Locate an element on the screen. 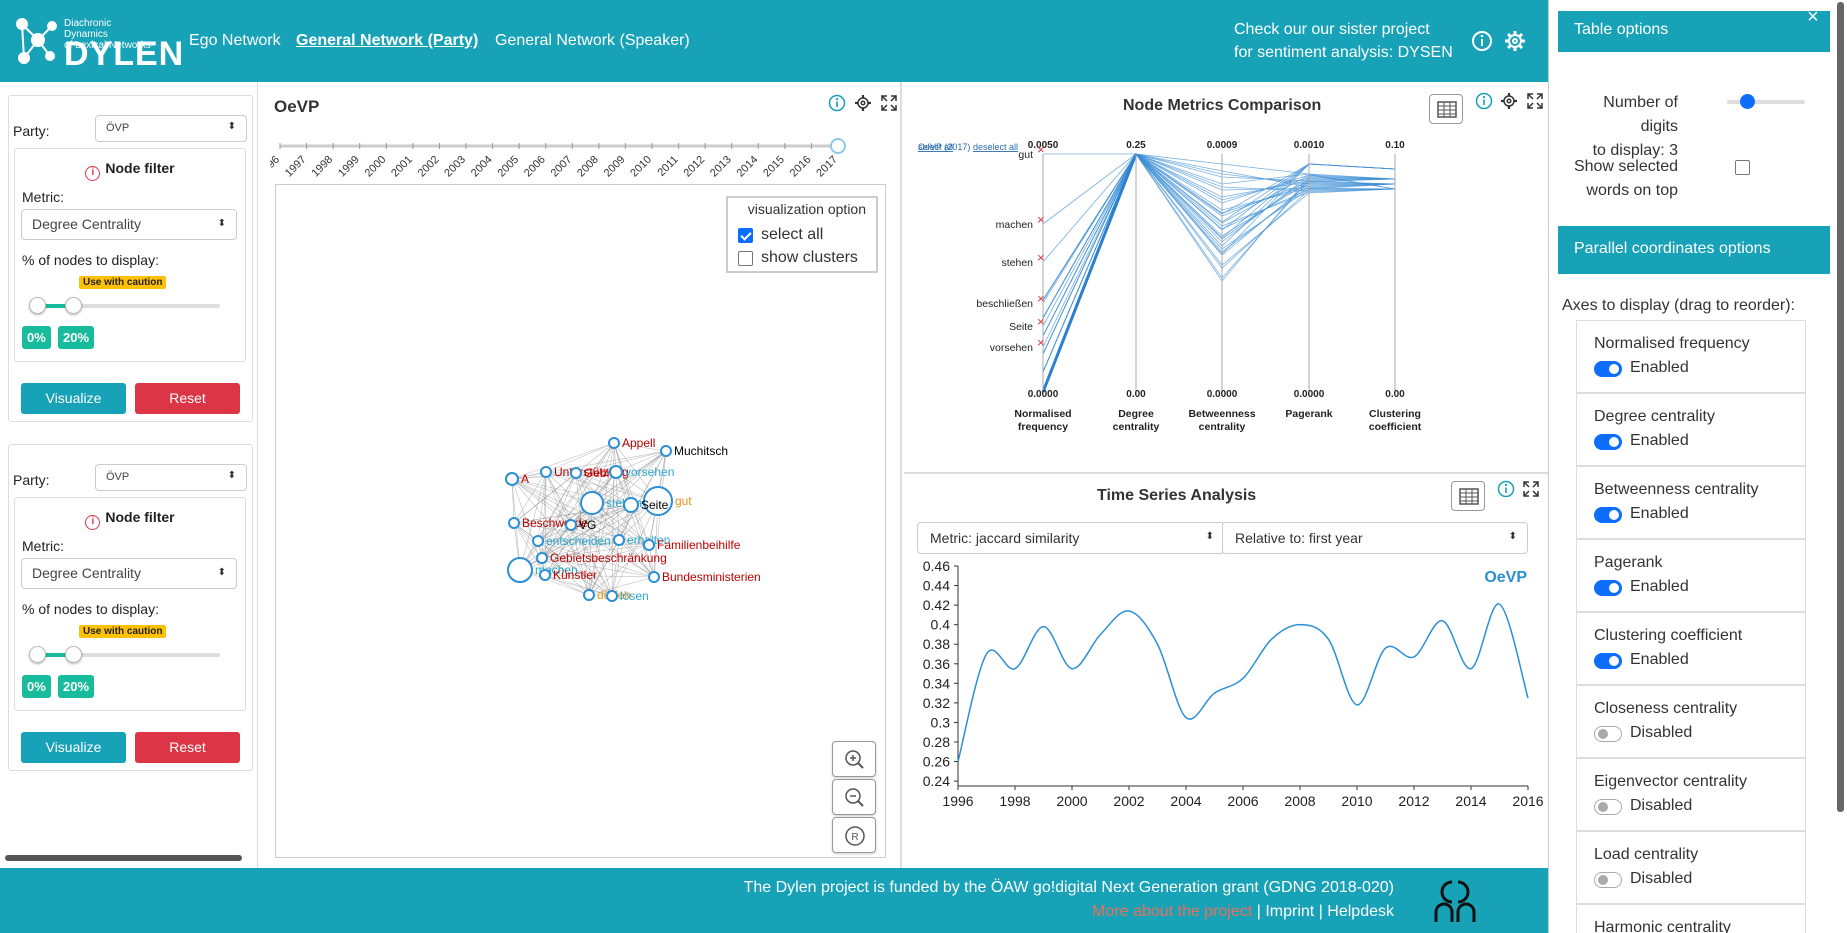 Image resolution: width=1847 pixels, height=933 pixels. axis-name: coefficient is located at coordinates (1395, 427).